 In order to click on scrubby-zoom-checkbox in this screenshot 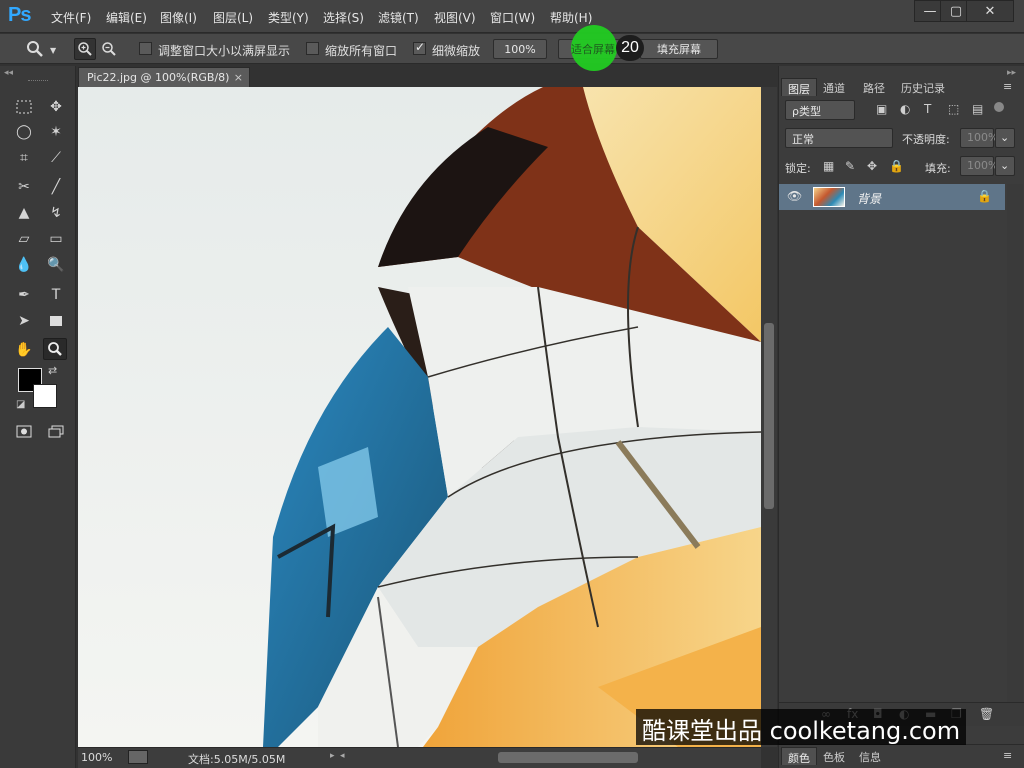, I will do `click(419, 47)`.